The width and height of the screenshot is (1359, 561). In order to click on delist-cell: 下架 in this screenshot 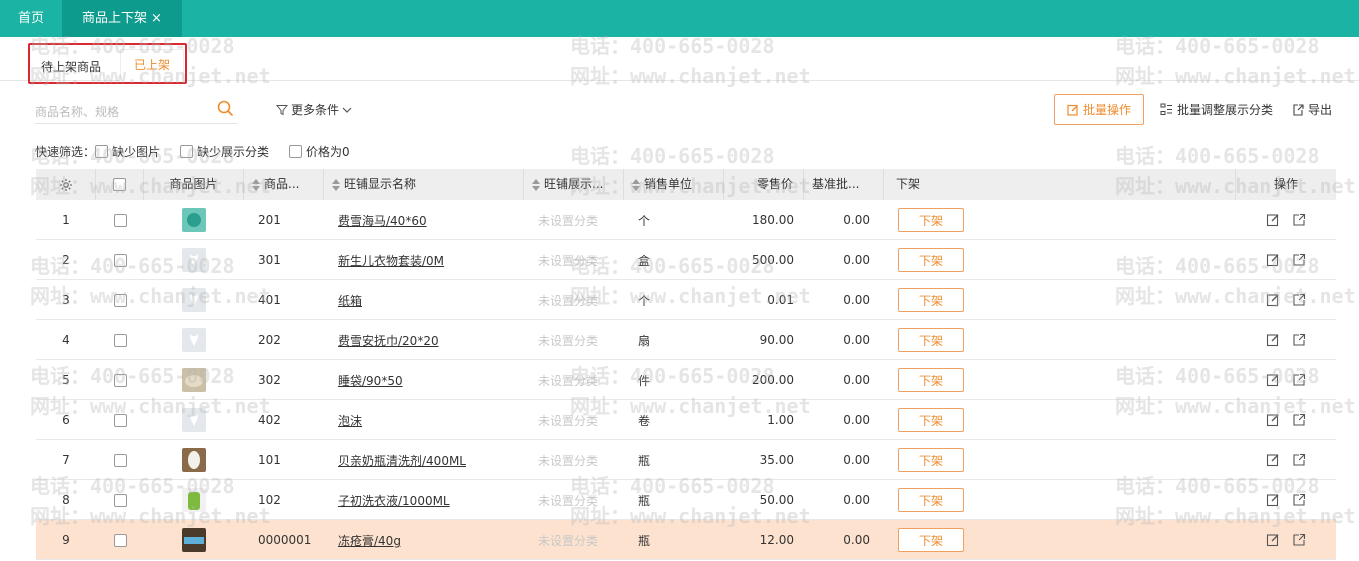, I will do `click(1060, 380)`.